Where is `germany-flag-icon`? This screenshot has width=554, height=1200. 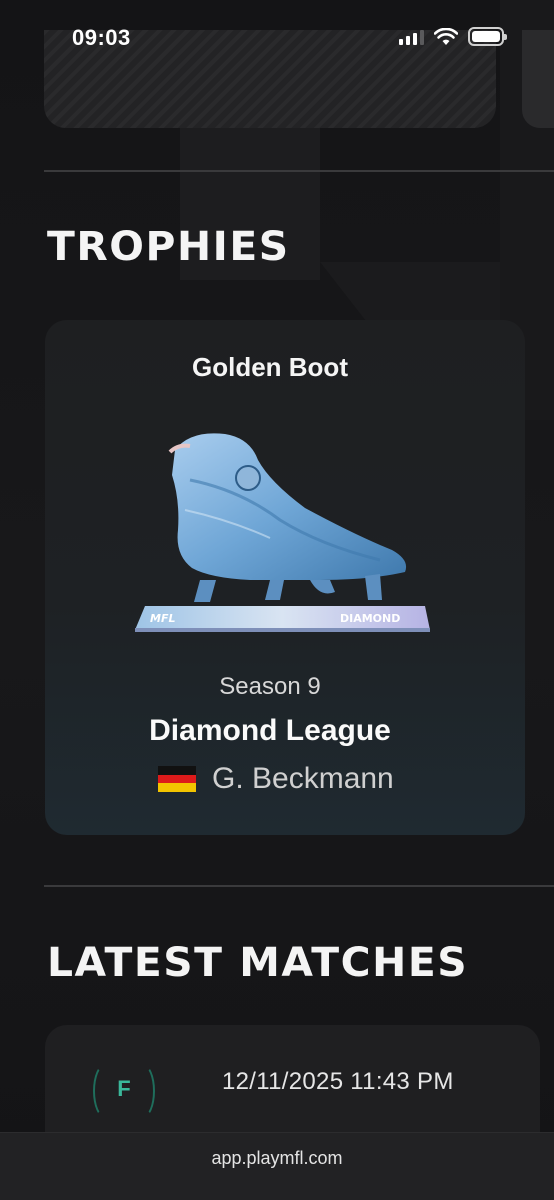 germany-flag-icon is located at coordinates (177, 779).